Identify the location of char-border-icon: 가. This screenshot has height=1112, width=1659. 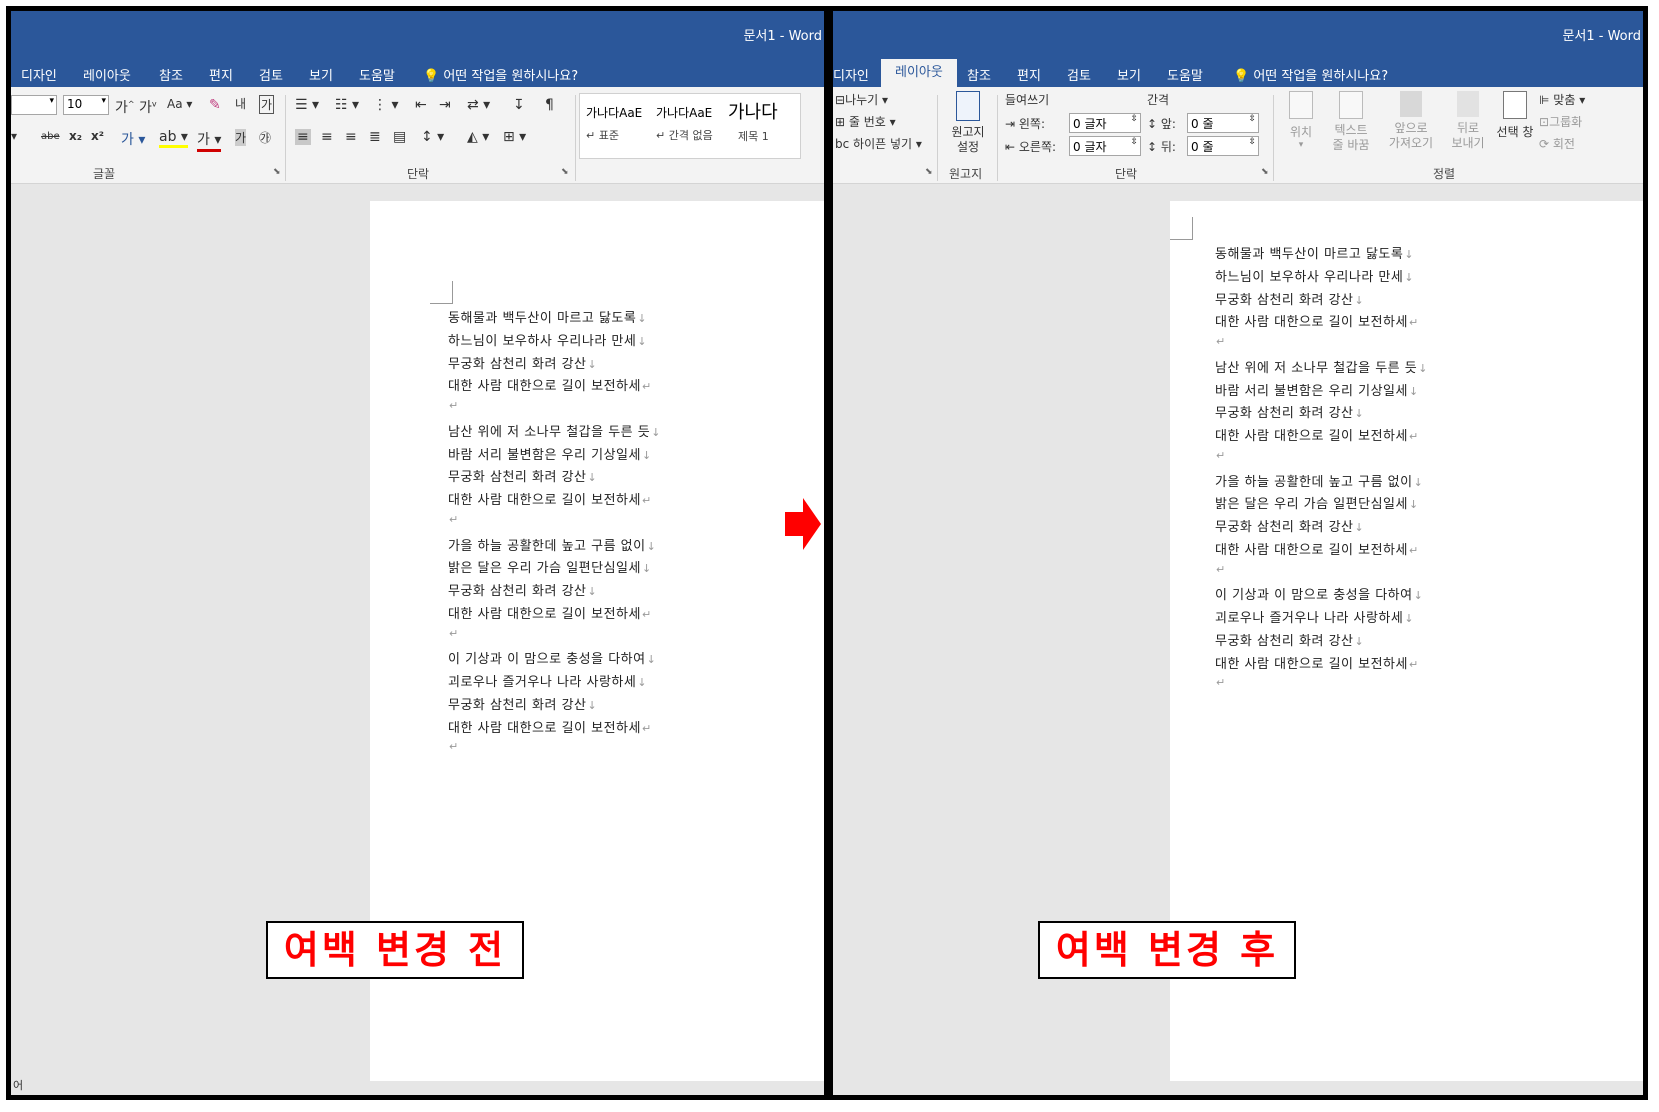
(267, 104).